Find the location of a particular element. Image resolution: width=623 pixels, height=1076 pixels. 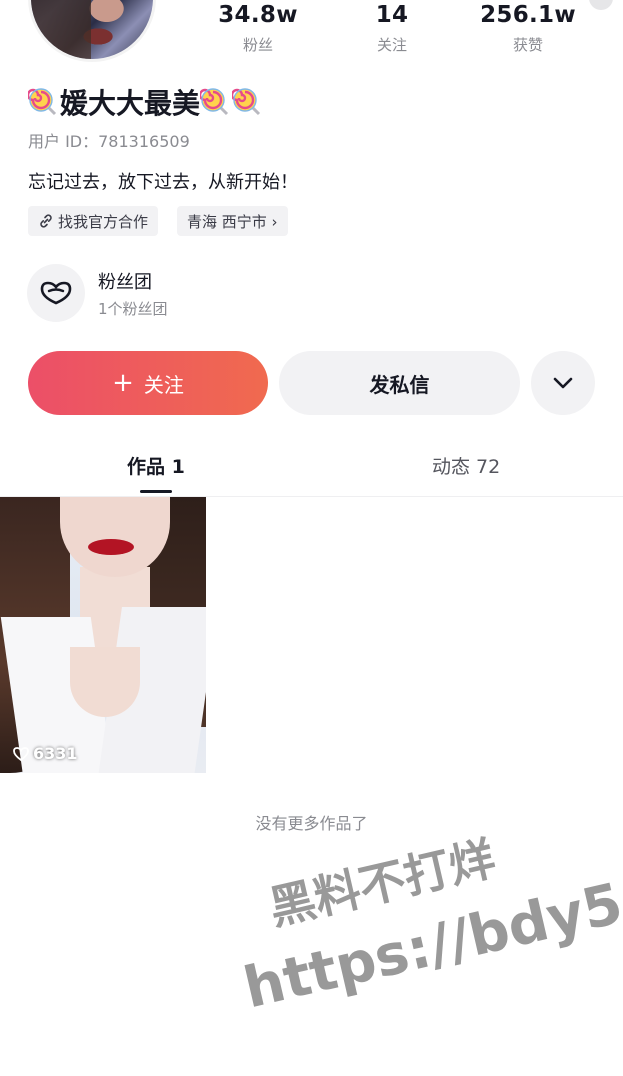

tab-active-indicator is located at coordinates (156, 491).